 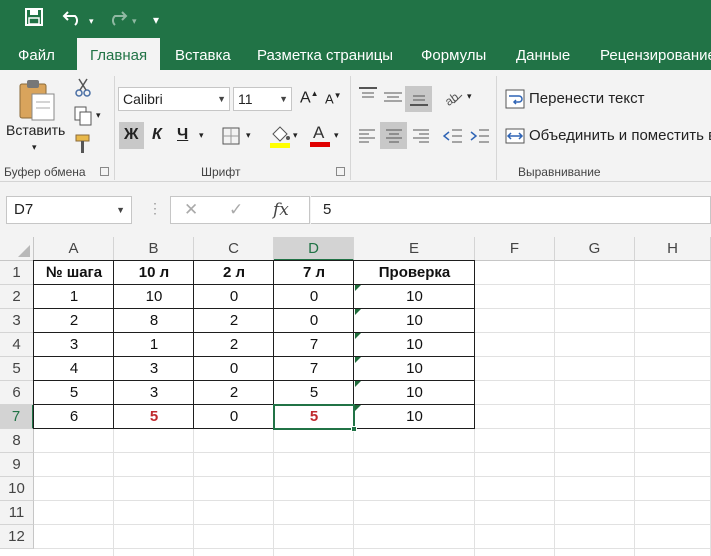 What do you see at coordinates (393, 100) in the screenshot?
I see `align-middle-icon` at bounding box center [393, 100].